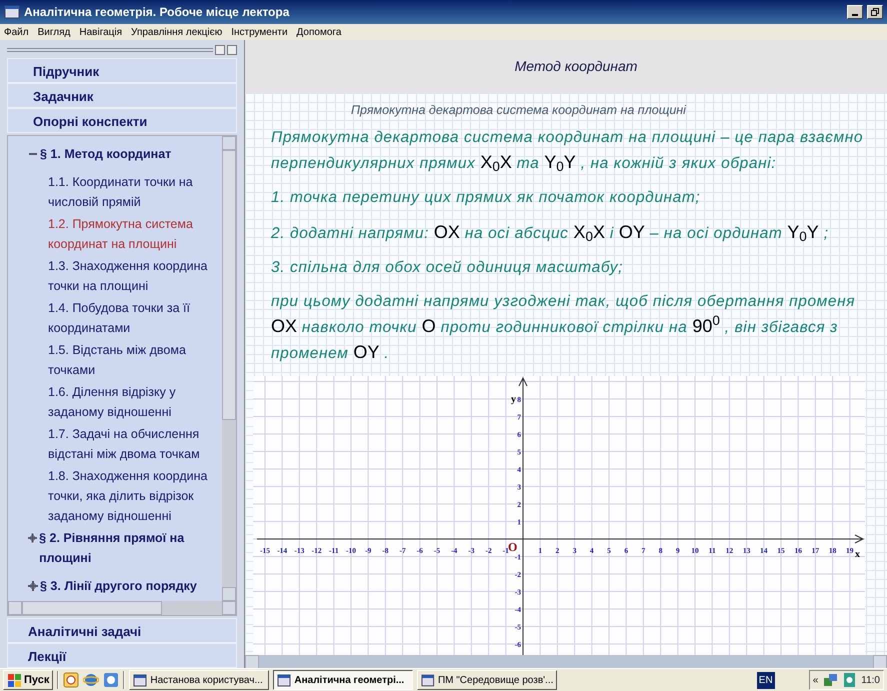 Image resolution: width=887 pixels, height=691 pixels. Describe the element at coordinates (550, 233) in the screenshot. I see `paragraph: 2. додатні напрями: OX на осі абсцис X$_{0}$X і OY – на осі ординат Y$_{0}$Y ;` at that location.